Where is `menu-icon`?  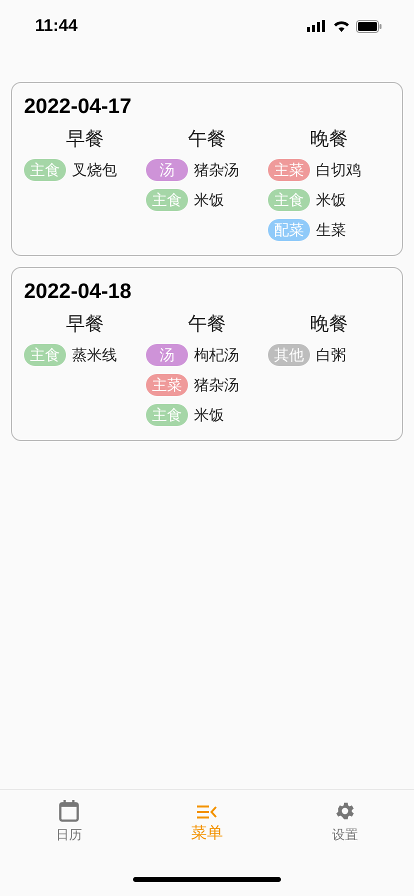 menu-icon is located at coordinates (207, 812).